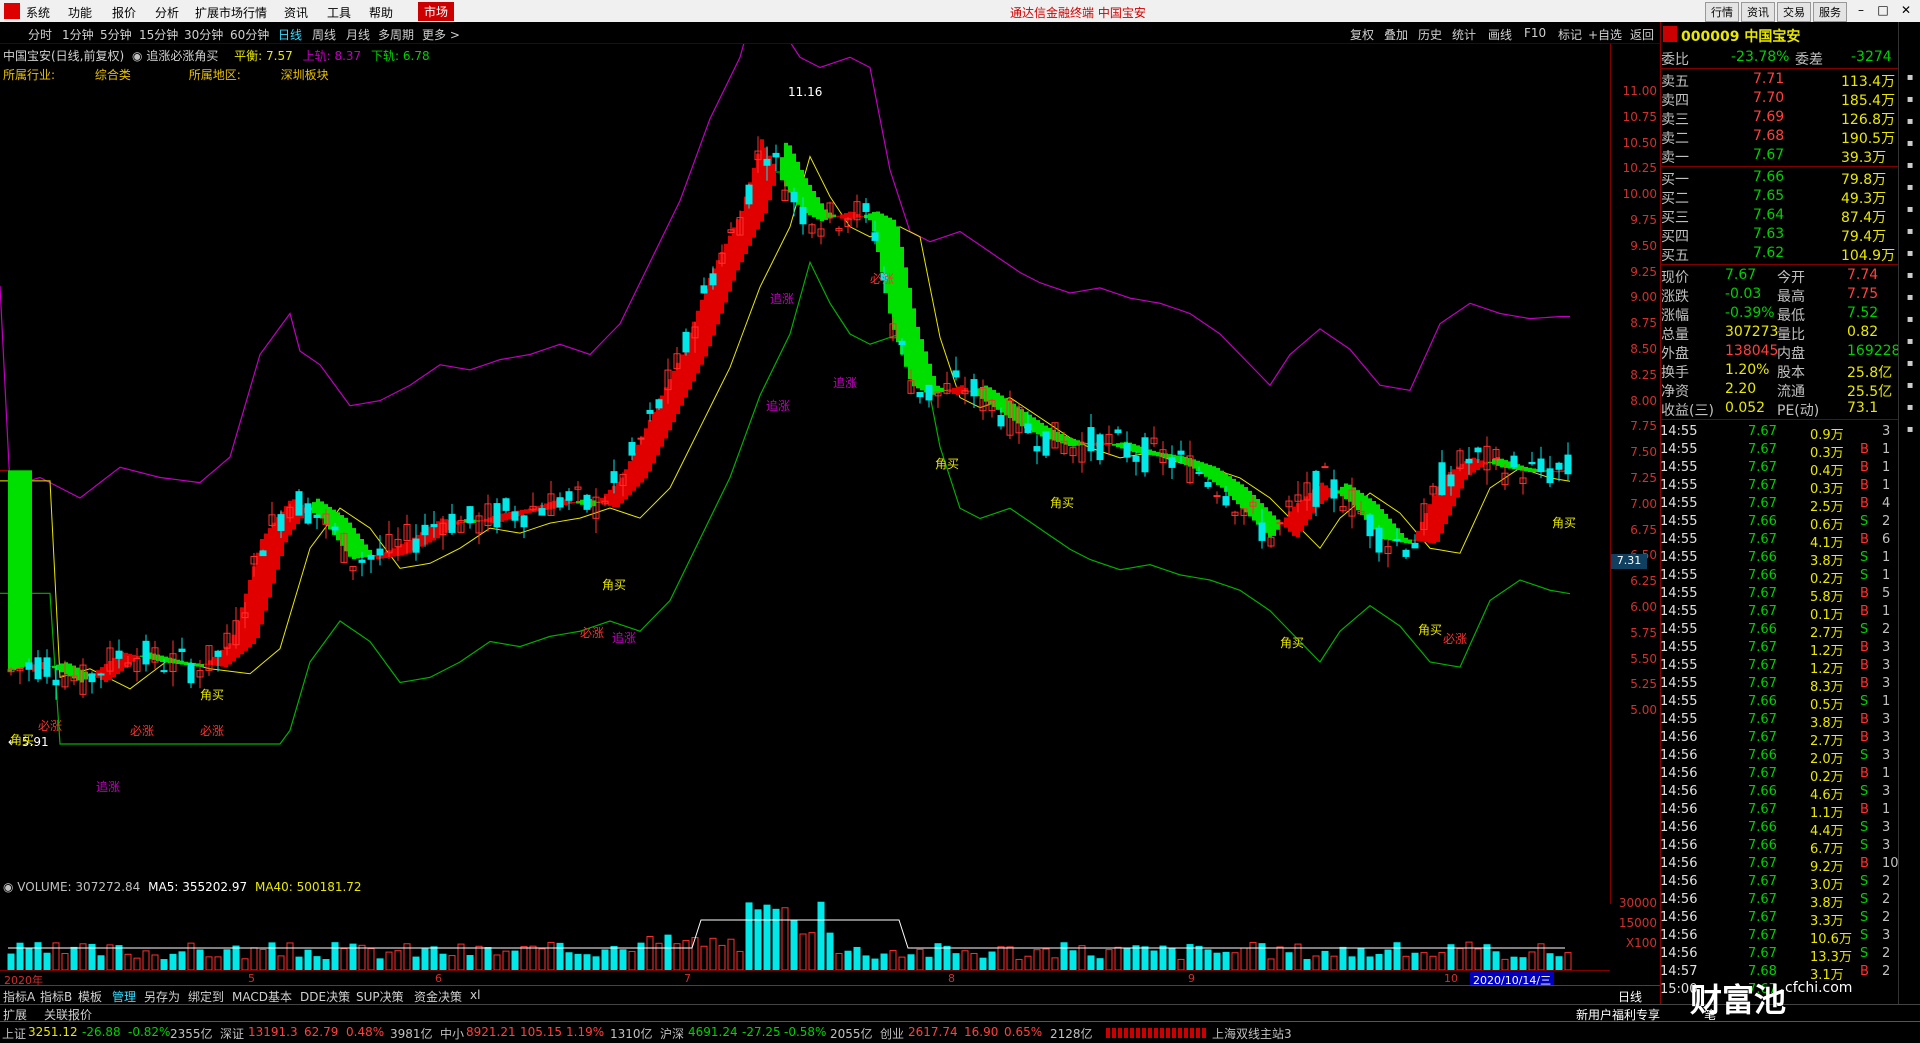  What do you see at coordinates (438, 996) in the screenshot?
I see `tab-fund: 资金决策` at bounding box center [438, 996].